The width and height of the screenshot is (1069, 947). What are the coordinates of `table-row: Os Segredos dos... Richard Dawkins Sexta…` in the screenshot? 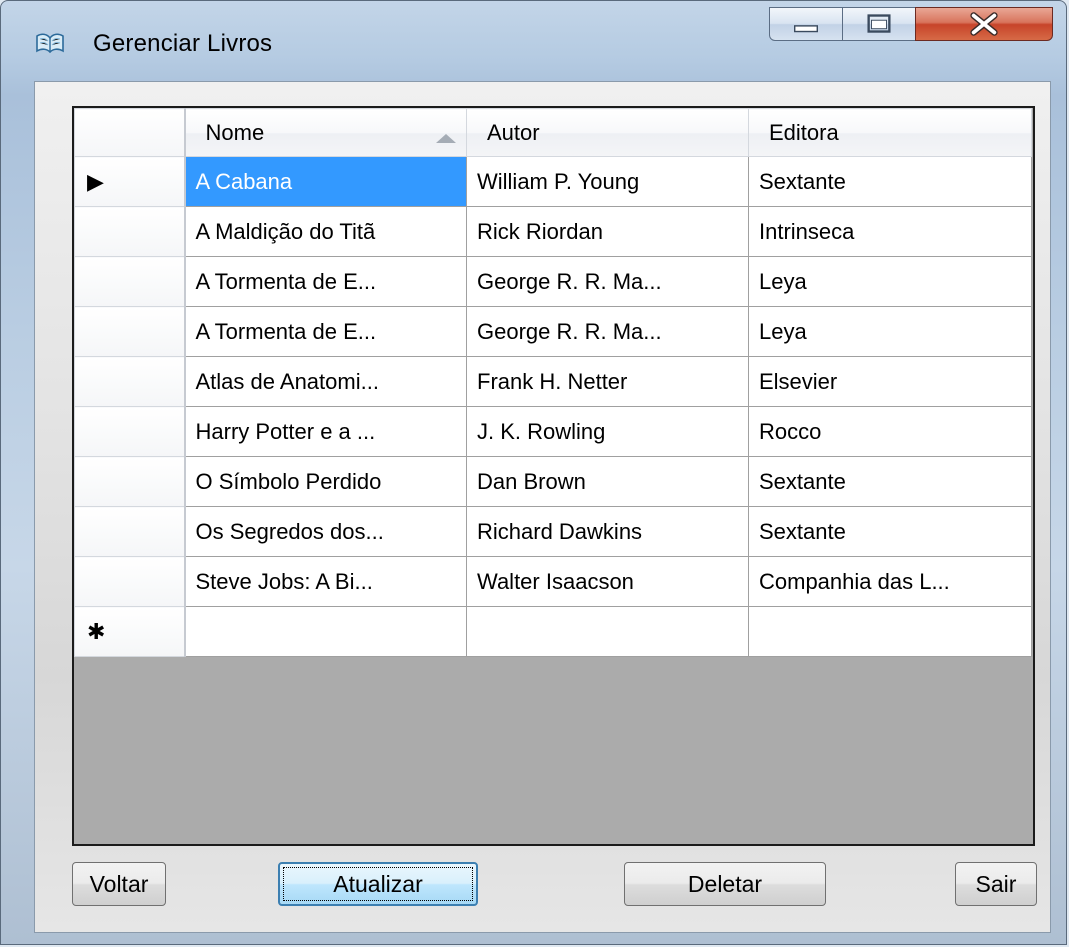 It's located at (553, 531).